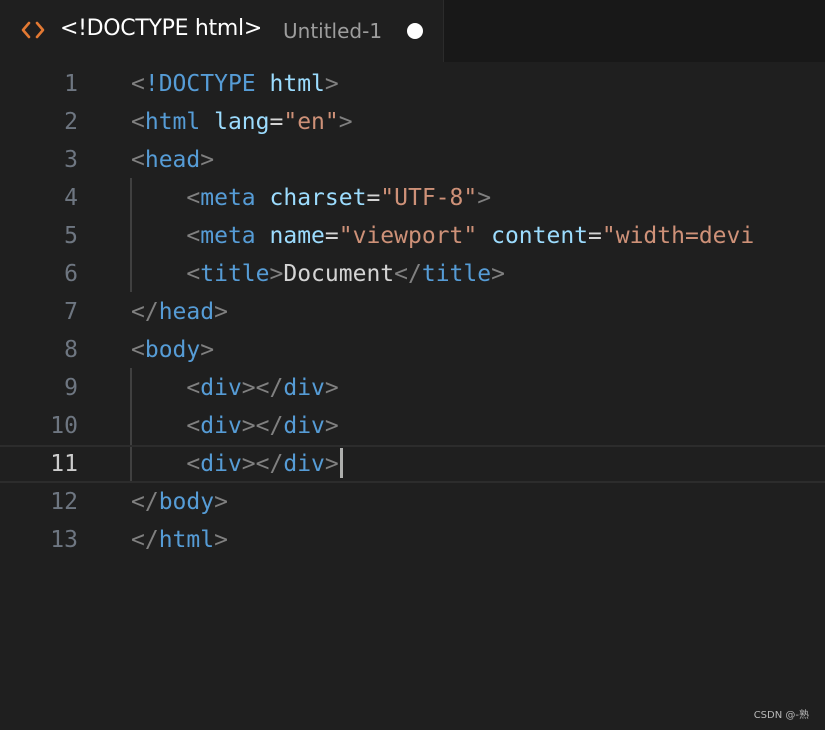 Image resolution: width=825 pixels, height=730 pixels. What do you see at coordinates (64, 464) in the screenshot?
I see `line-number: 11` at bounding box center [64, 464].